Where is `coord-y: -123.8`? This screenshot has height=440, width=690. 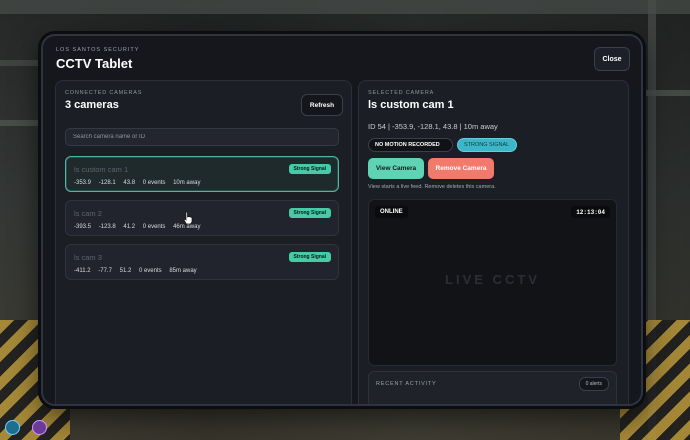
coord-y: -123.8 is located at coordinates (107, 227).